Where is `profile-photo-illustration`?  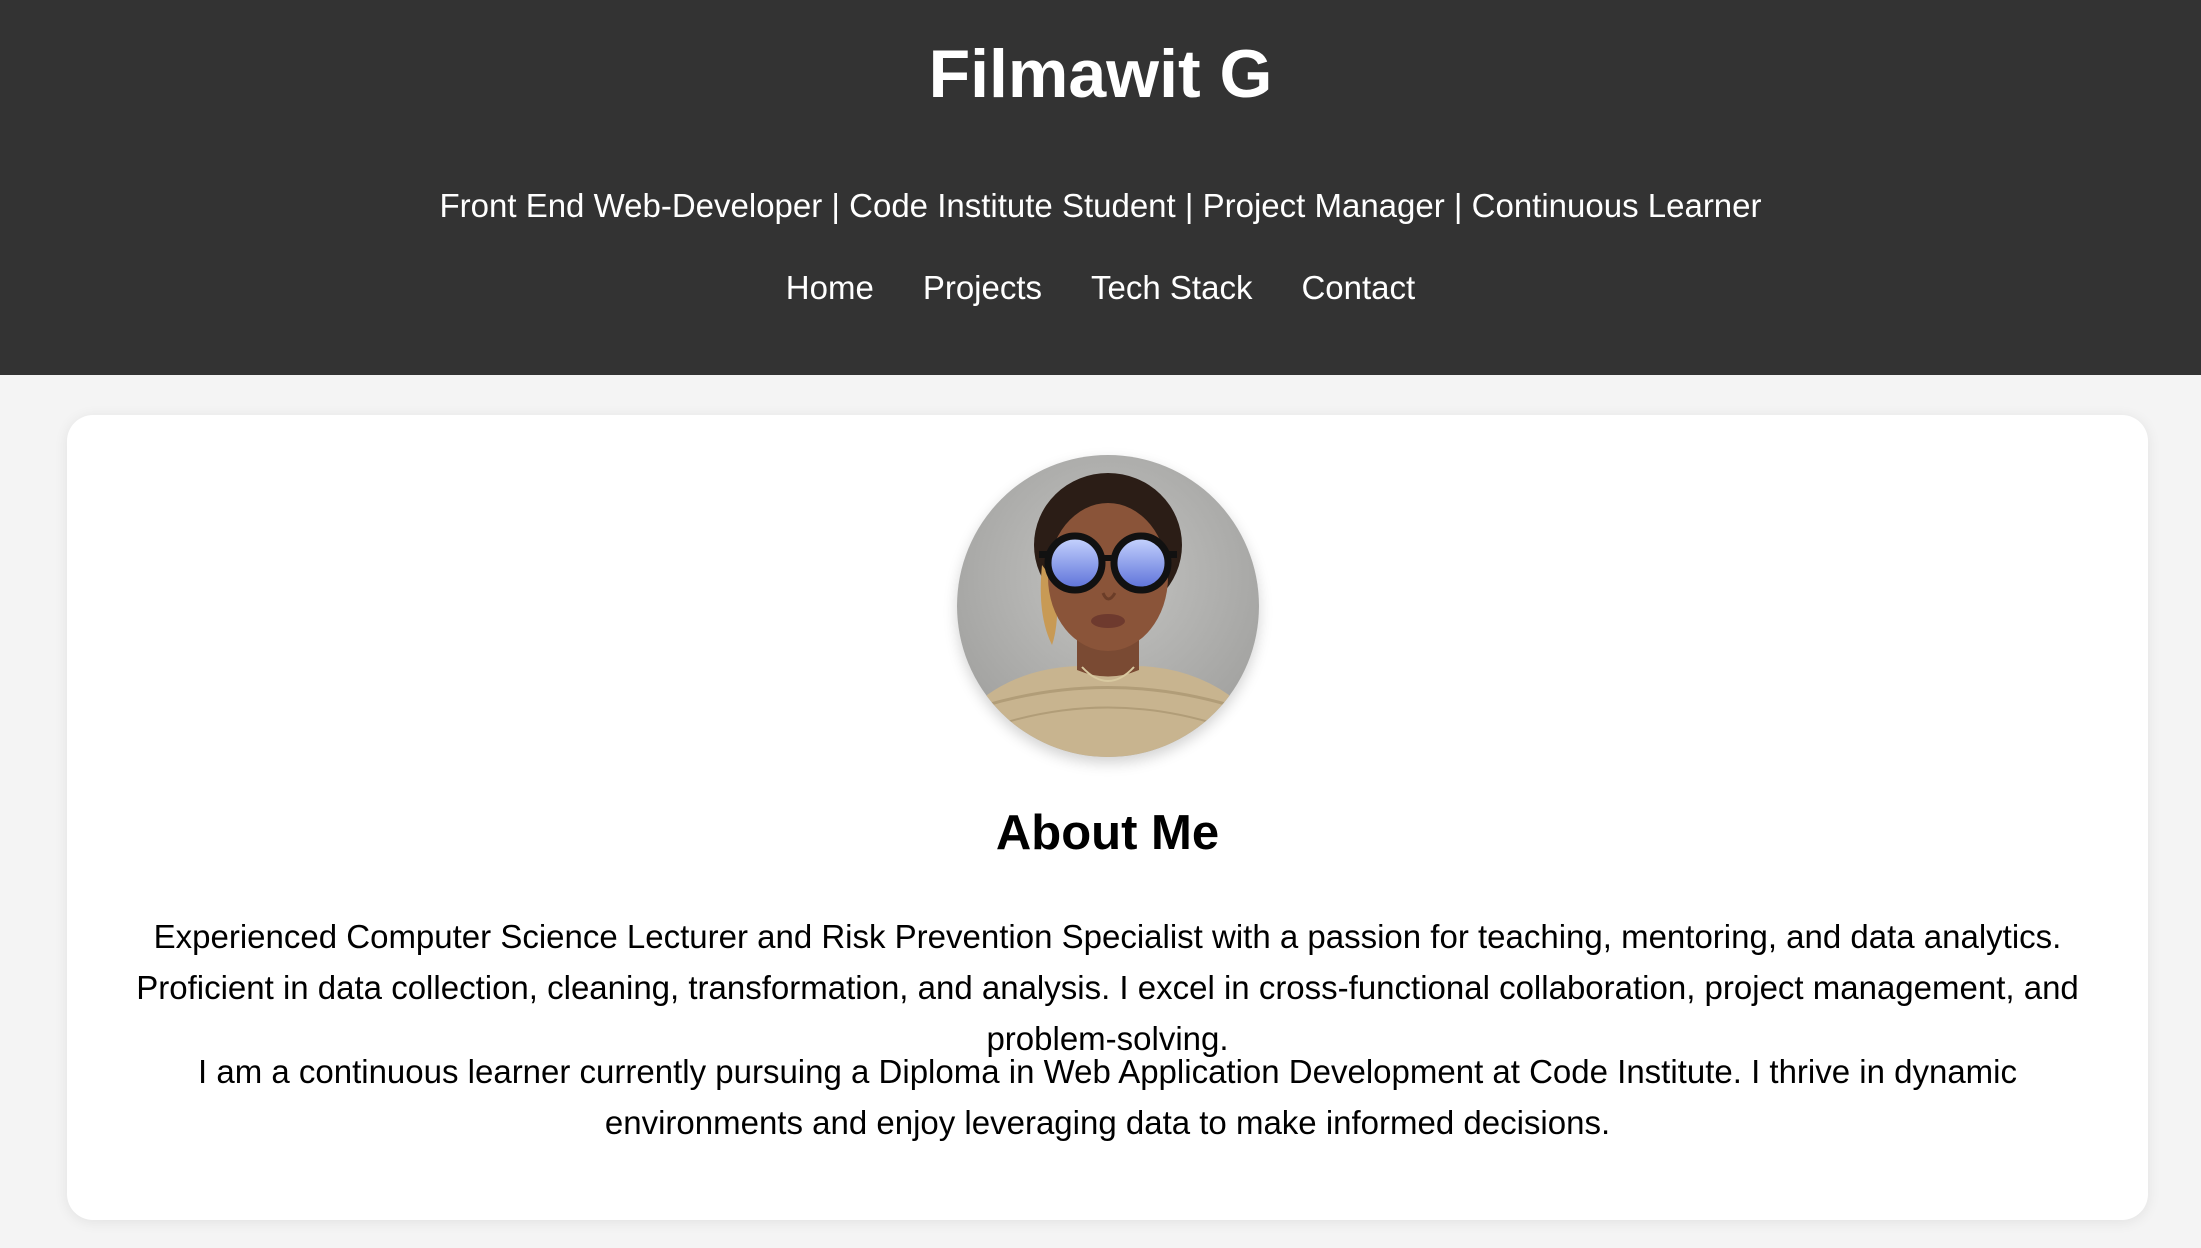 profile-photo-illustration is located at coordinates (1108, 606).